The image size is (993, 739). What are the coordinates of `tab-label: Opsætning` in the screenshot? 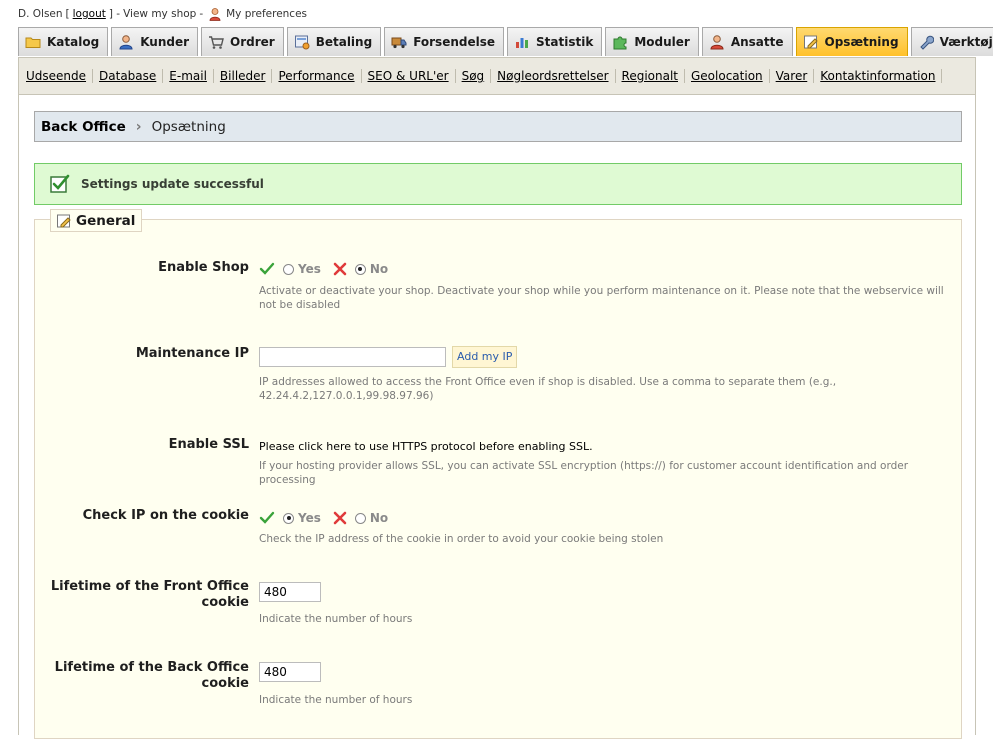 It's located at (861, 42).